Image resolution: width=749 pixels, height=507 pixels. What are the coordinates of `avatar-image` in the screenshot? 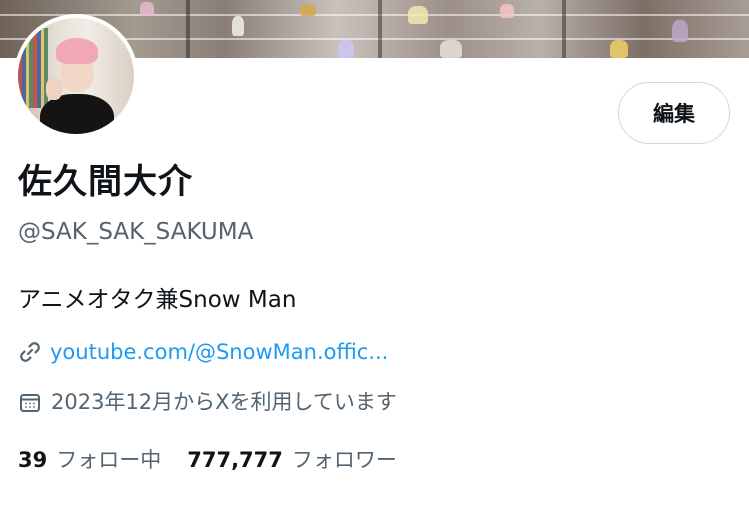 It's located at (76, 76).